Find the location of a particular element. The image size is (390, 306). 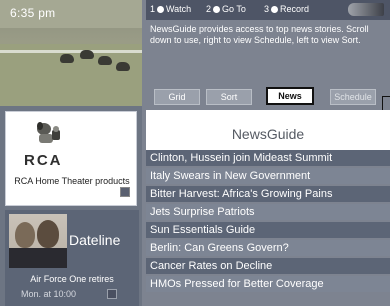

dateline-select-button is located at coordinates (112, 294).